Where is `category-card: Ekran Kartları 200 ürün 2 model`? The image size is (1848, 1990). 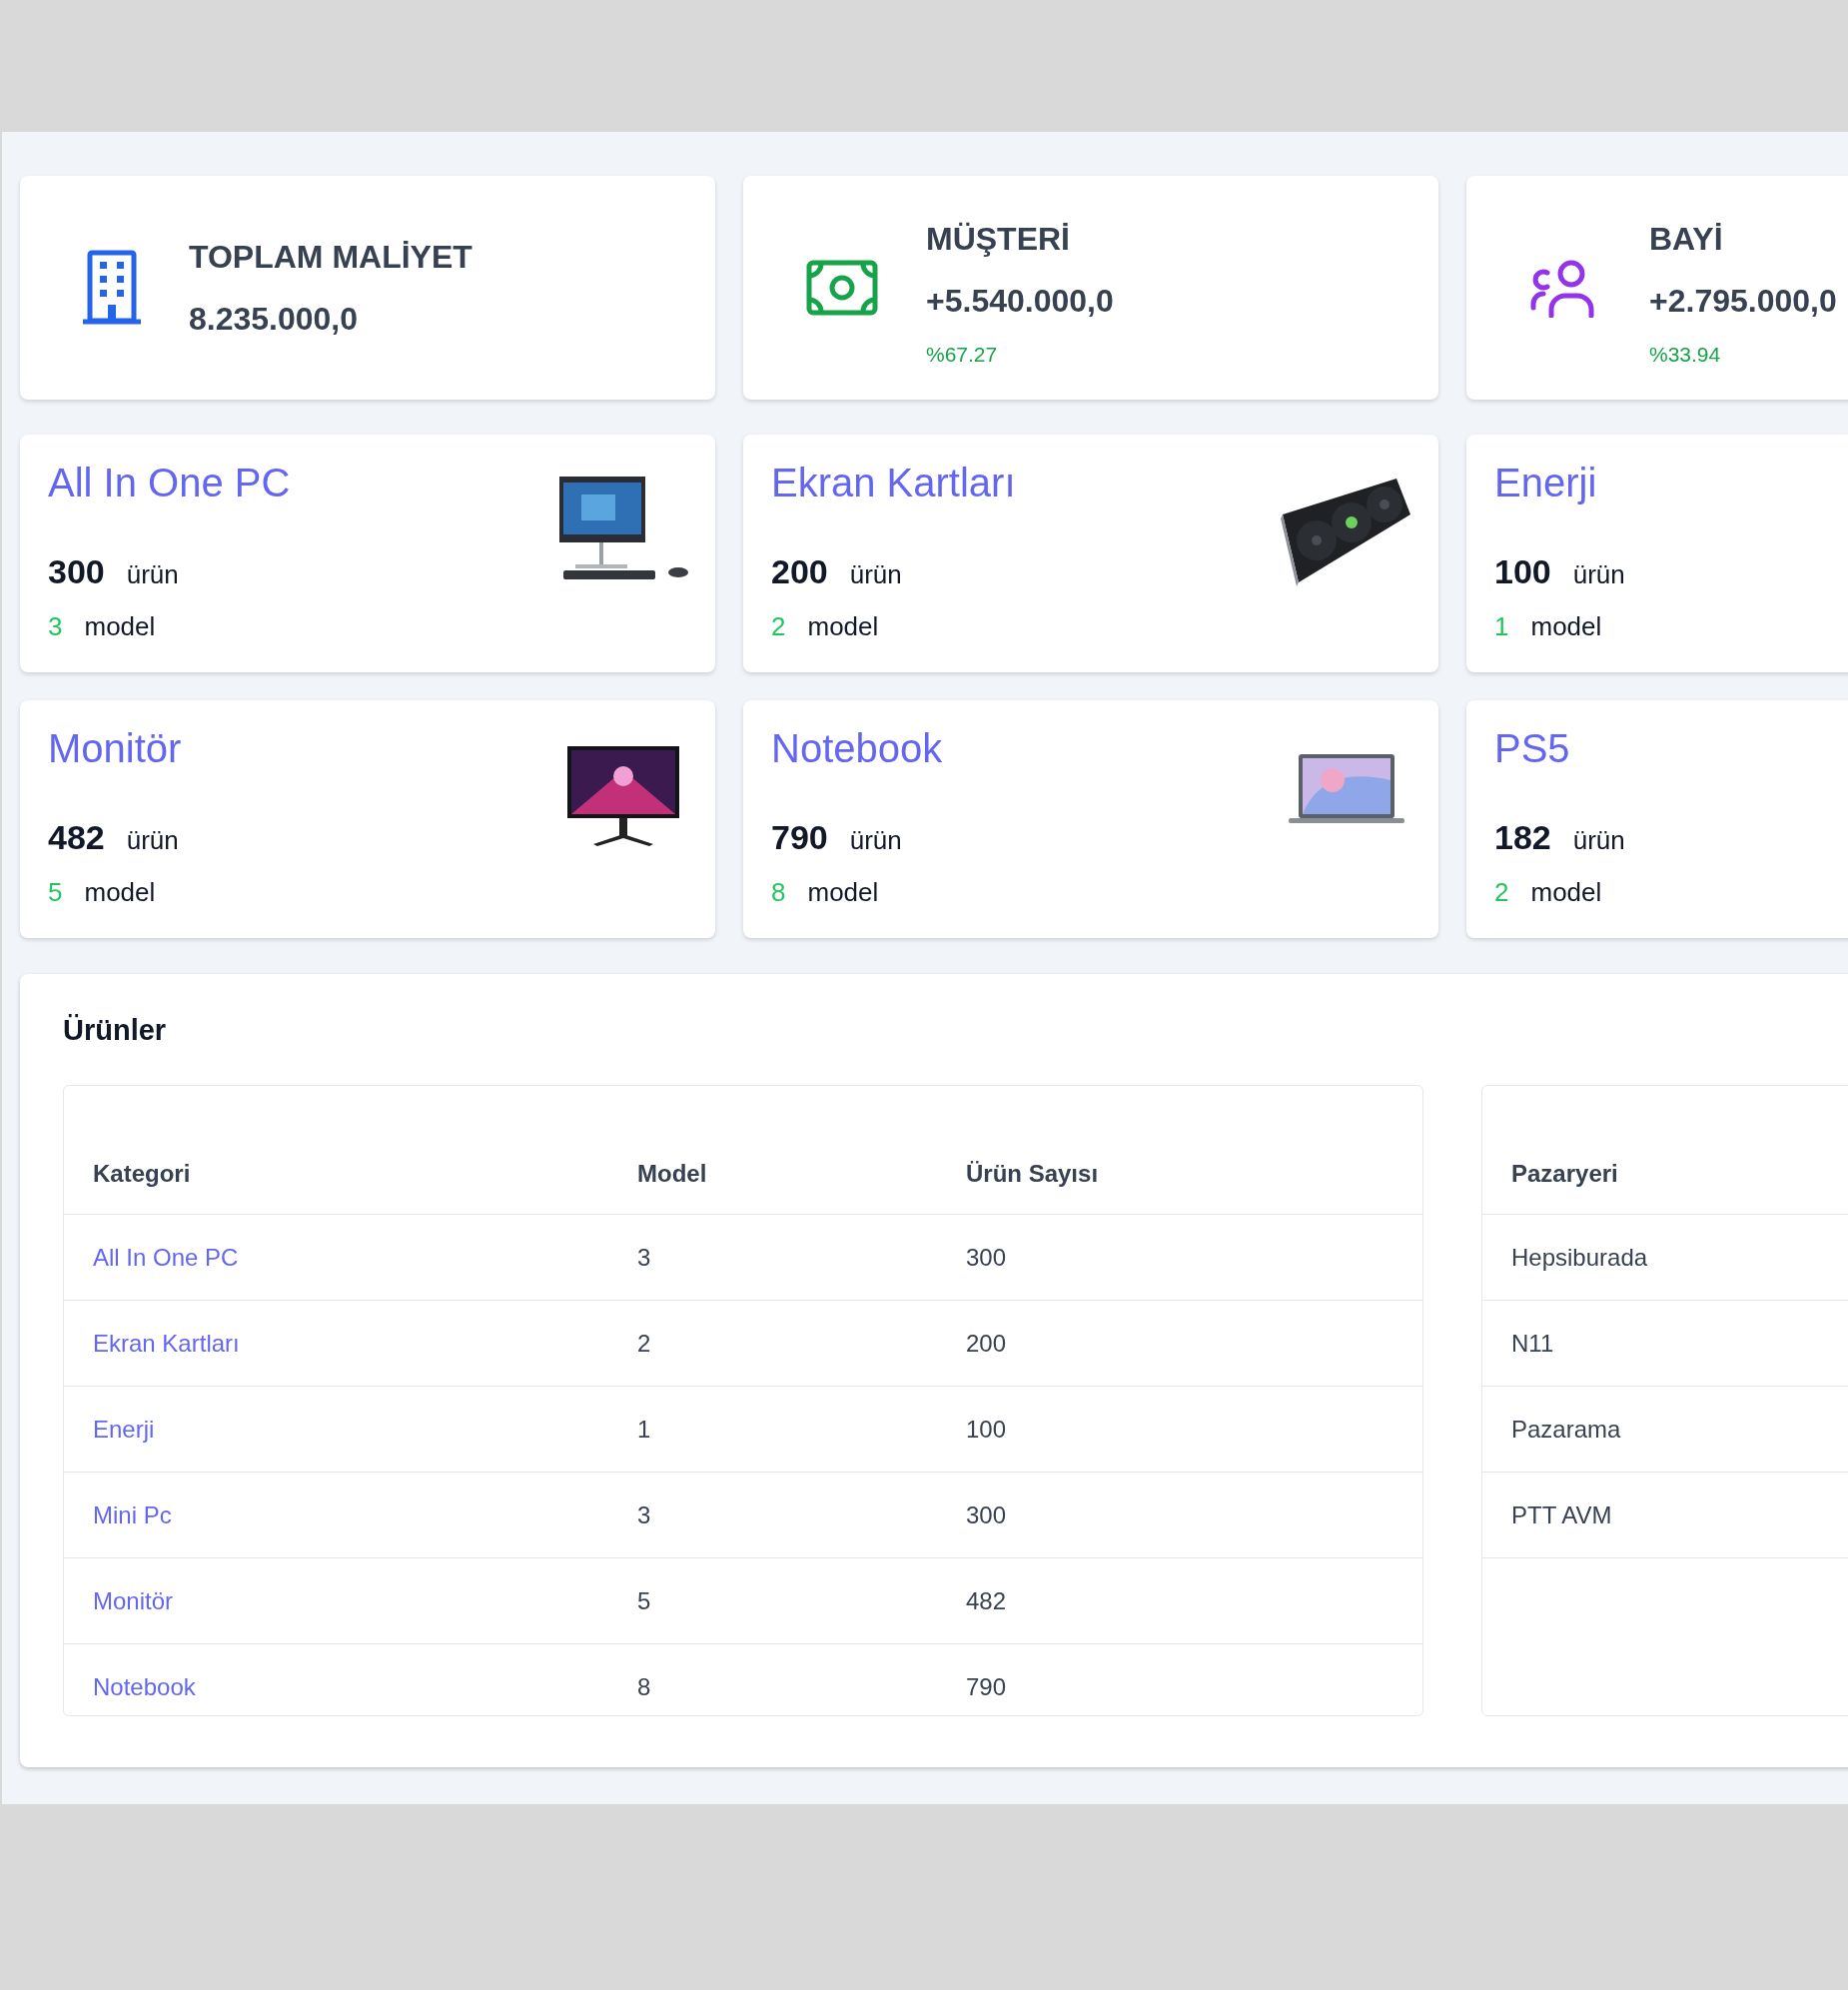 category-card: Ekran Kartları 200 ürün 2 model is located at coordinates (1090, 553).